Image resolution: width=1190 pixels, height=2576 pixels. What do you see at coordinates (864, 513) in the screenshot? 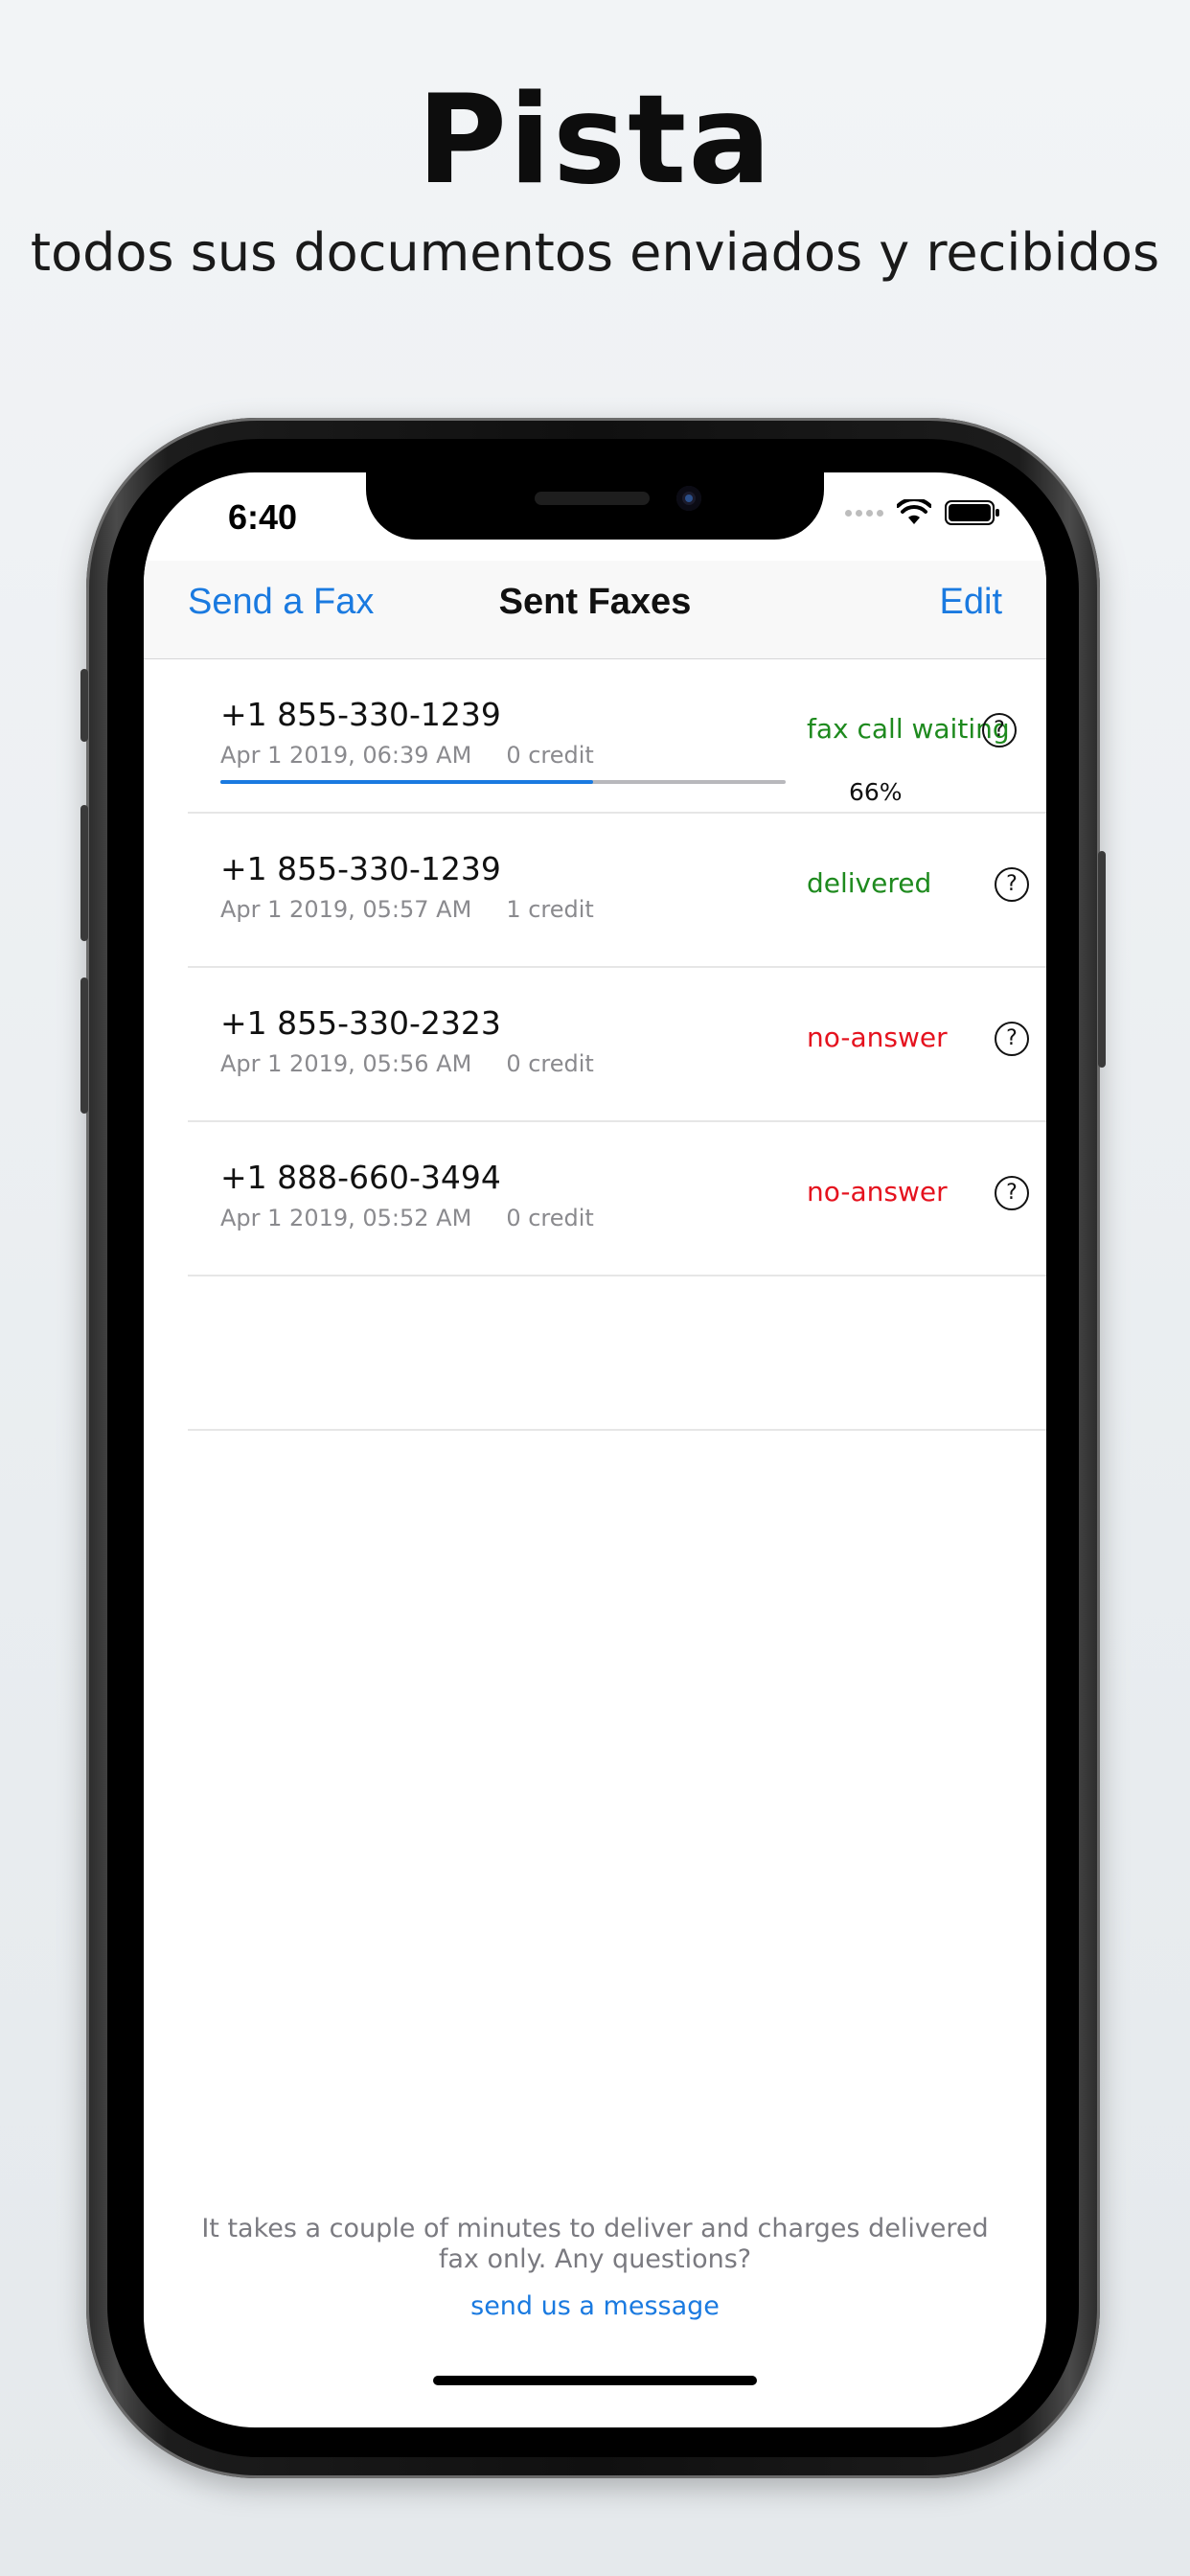
I see `signal-icon` at bounding box center [864, 513].